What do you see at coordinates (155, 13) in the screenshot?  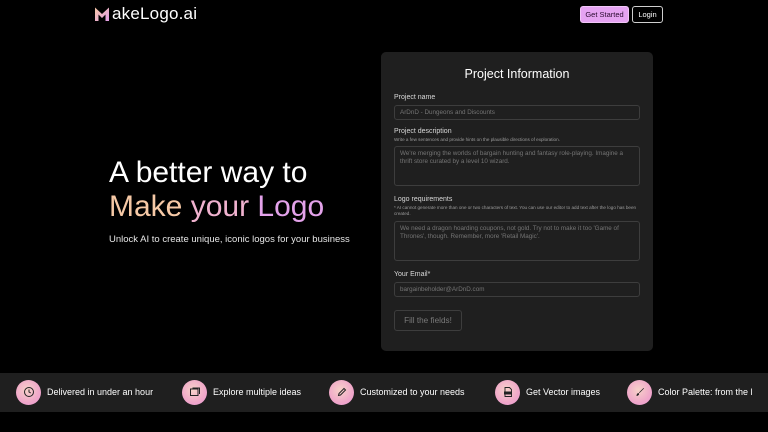 I see `brand-name: akeLogo.ai` at bounding box center [155, 13].